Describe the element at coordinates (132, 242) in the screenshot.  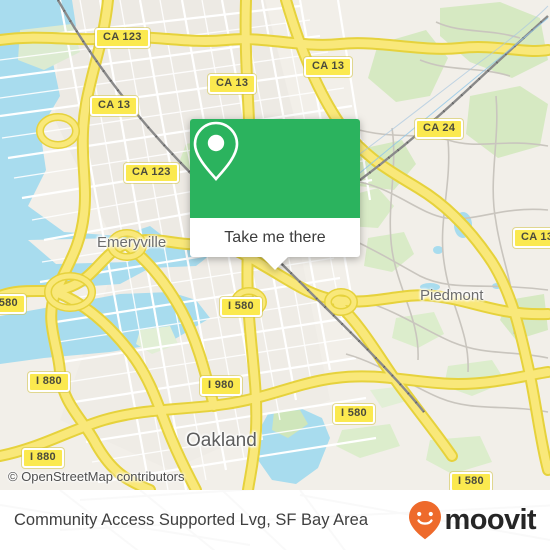
I see `place-label-emeryville: Emeryville` at that location.